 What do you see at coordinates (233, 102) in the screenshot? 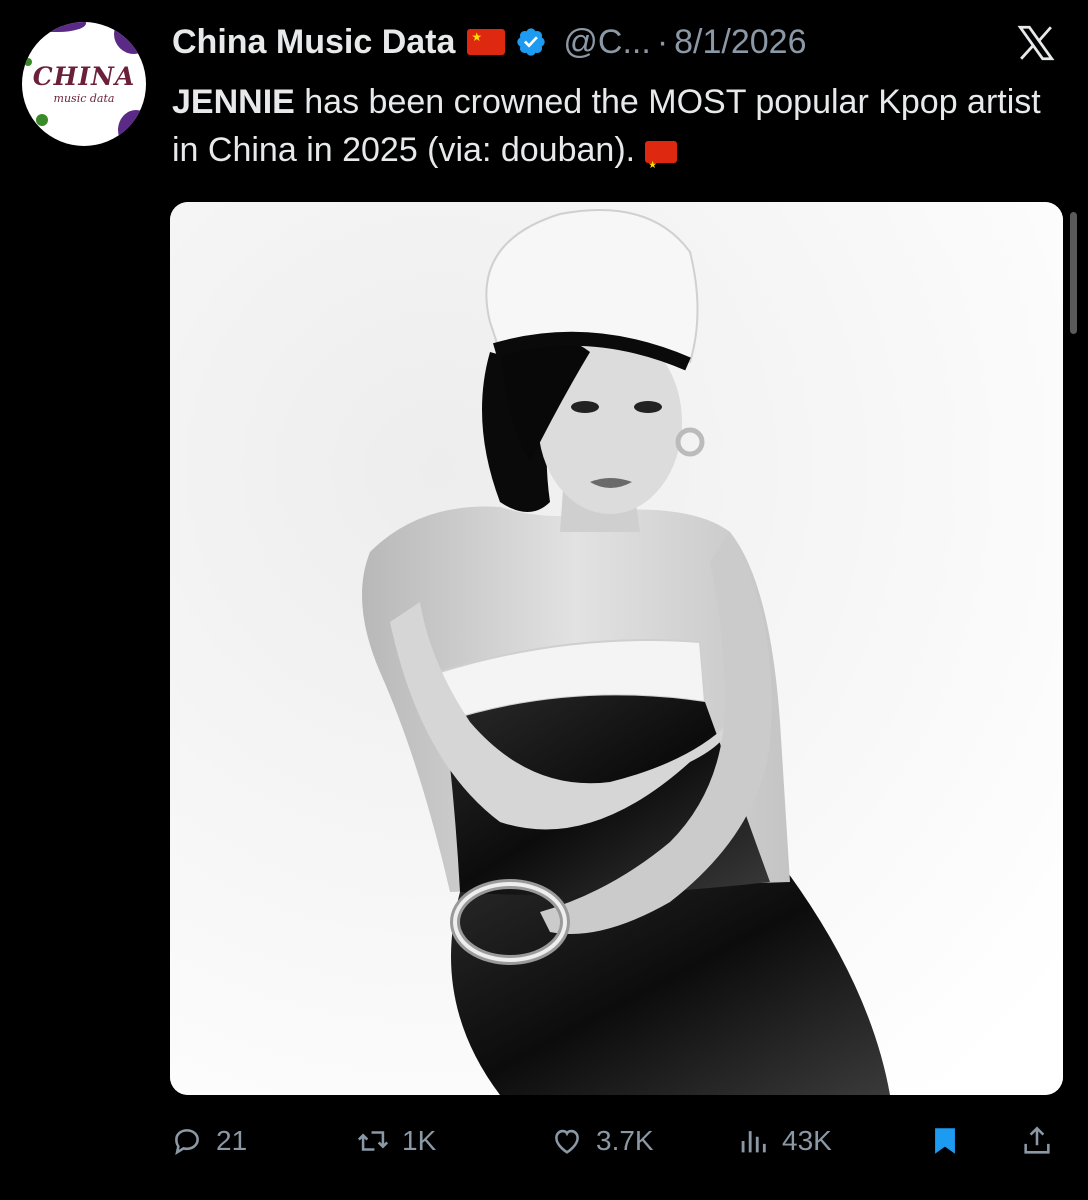
I see `tweet-text-bold-lead: JENNIE` at bounding box center [233, 102].